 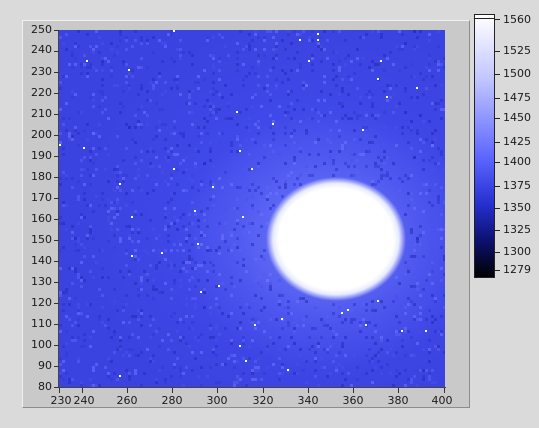 What do you see at coordinates (517, 73) in the screenshot?
I see `colorbar-label: 1500` at bounding box center [517, 73].